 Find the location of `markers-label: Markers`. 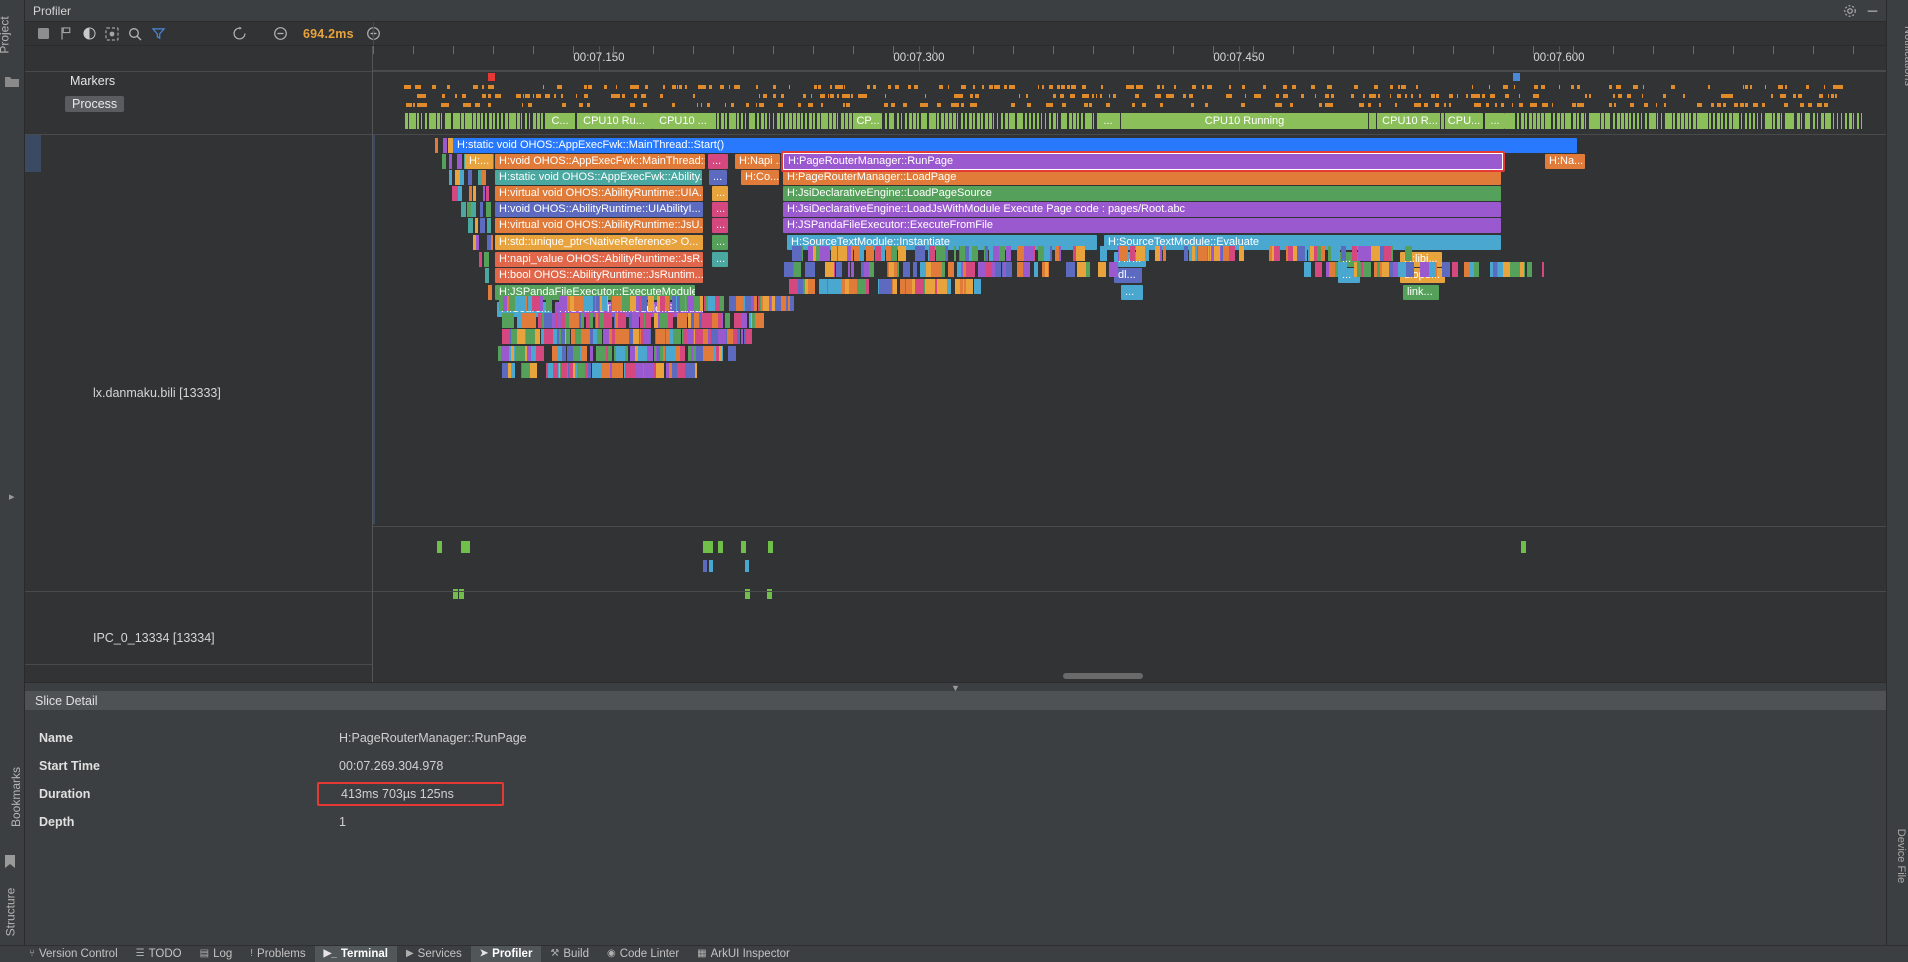

markers-label: Markers is located at coordinates (93, 81).